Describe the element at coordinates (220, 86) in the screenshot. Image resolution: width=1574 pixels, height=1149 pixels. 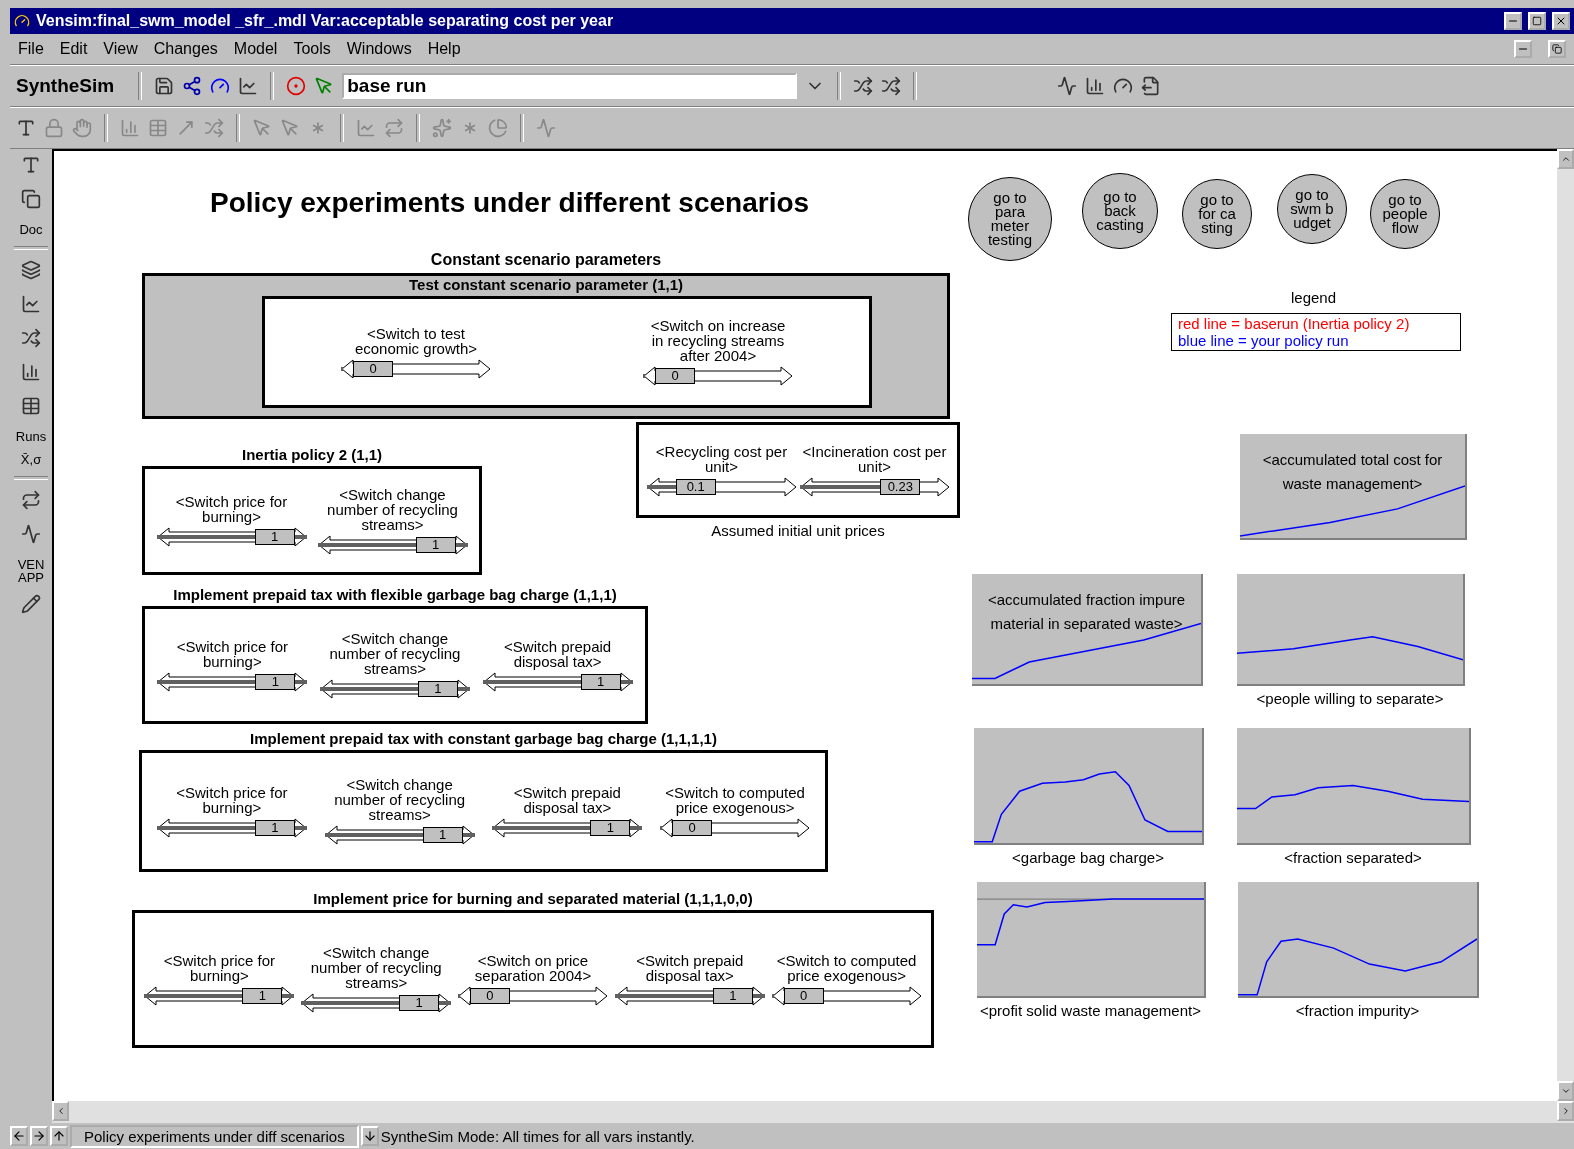
I see `gauge-icon` at that location.